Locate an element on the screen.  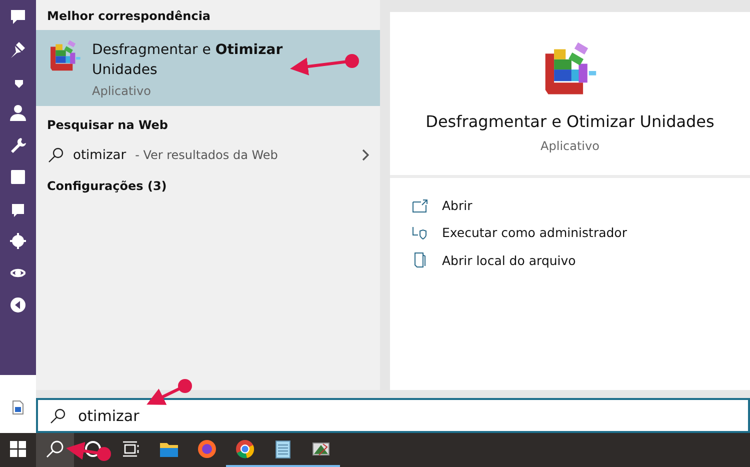
document-icon is located at coordinates (420, 260).